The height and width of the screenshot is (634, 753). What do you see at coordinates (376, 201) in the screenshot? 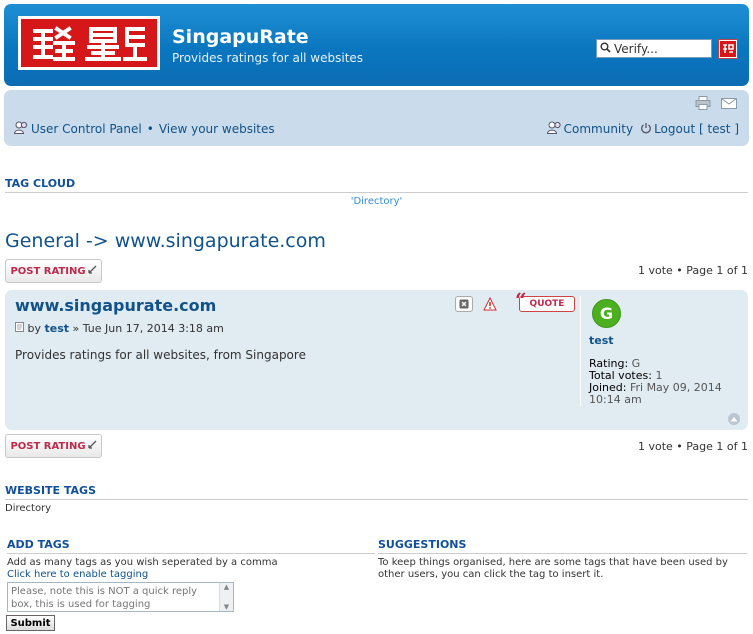
I see `tag-cloud-item: 'Directory'` at bounding box center [376, 201].